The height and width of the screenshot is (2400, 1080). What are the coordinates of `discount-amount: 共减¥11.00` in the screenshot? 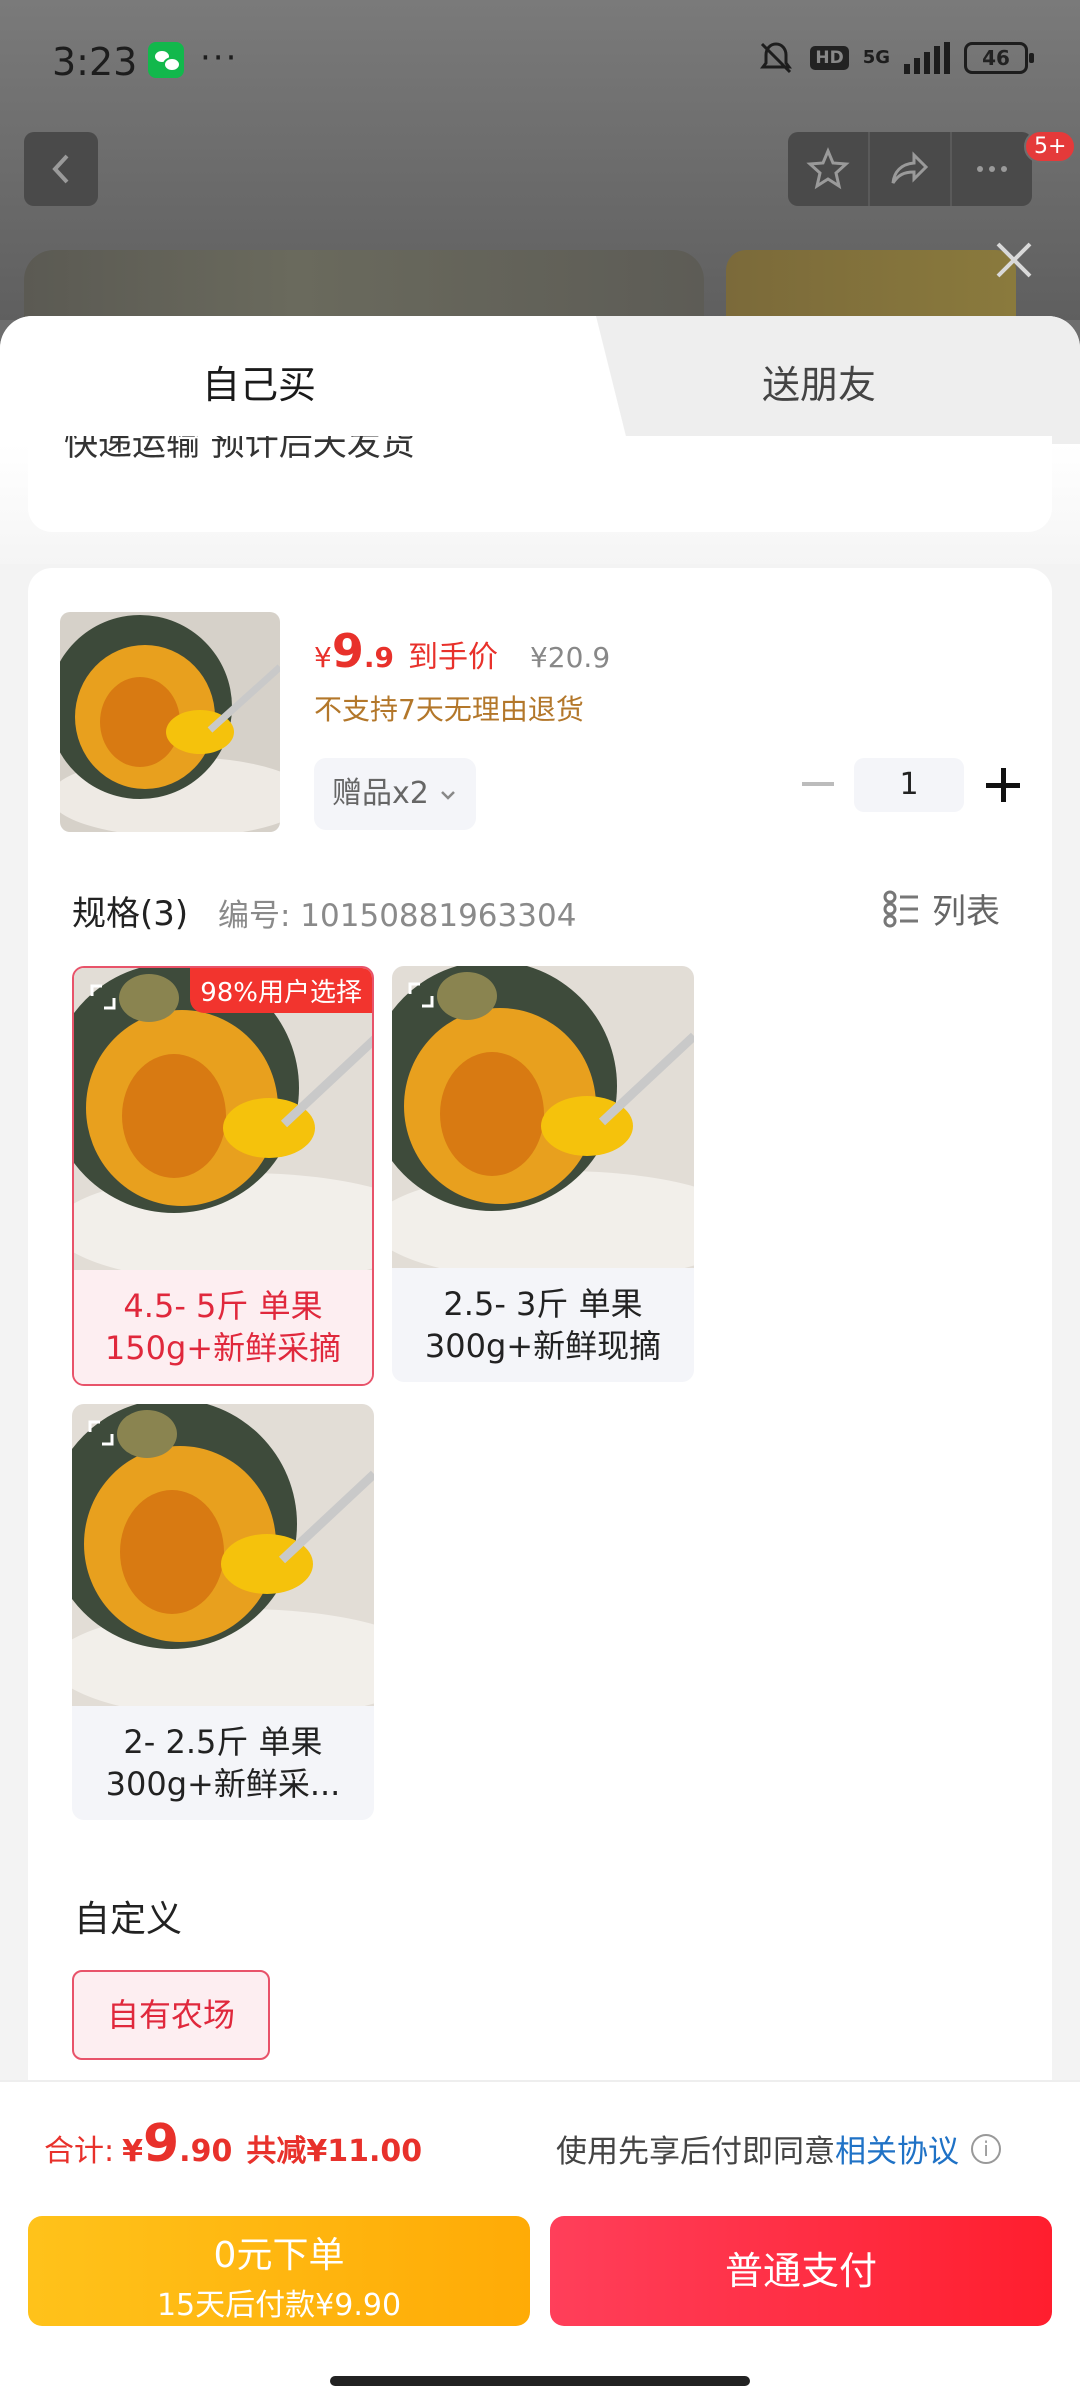 It's located at (334, 2151).